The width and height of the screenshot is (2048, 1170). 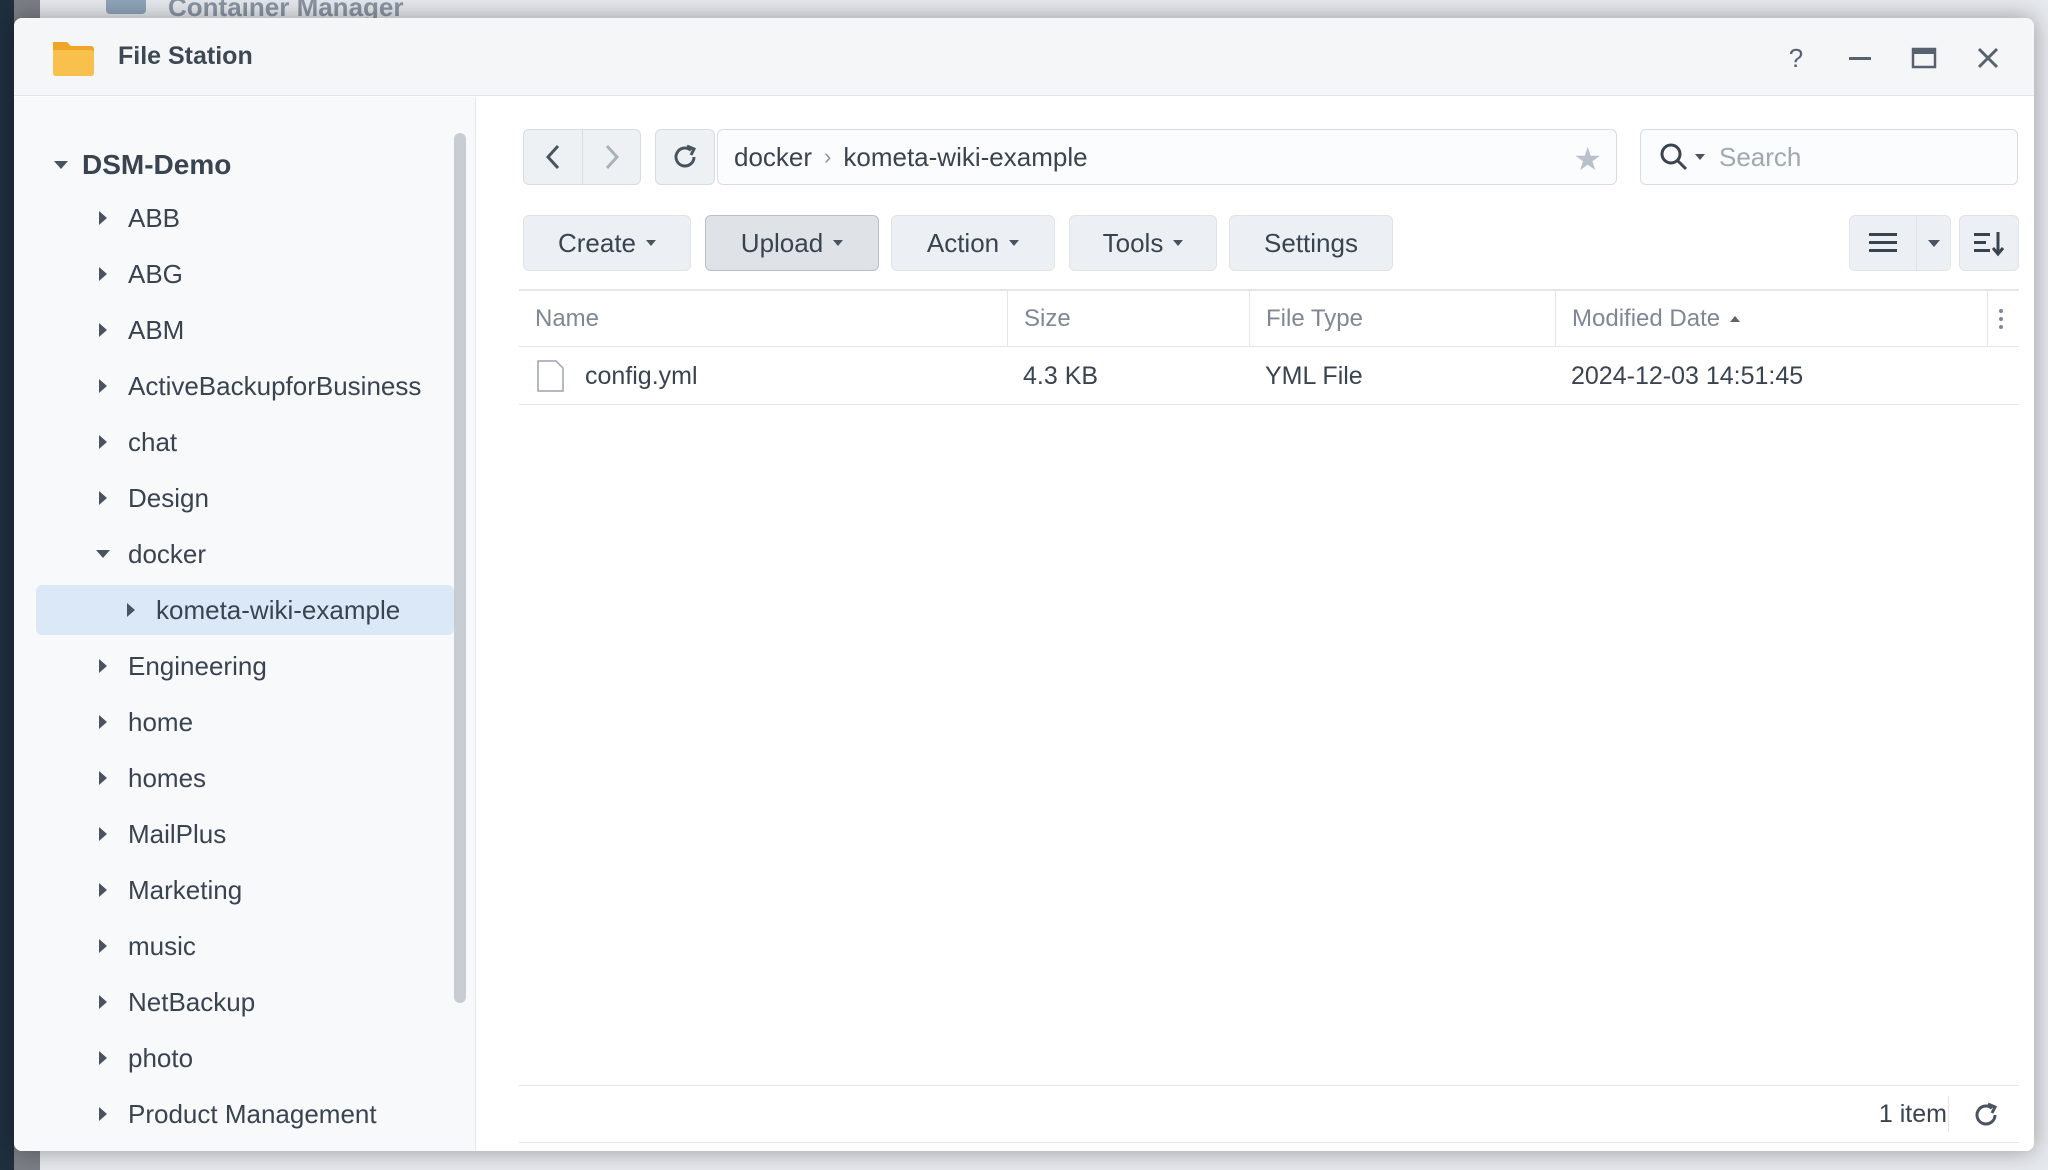 What do you see at coordinates (167, 777) in the screenshot?
I see `sidebar-item-label: homes` at bounding box center [167, 777].